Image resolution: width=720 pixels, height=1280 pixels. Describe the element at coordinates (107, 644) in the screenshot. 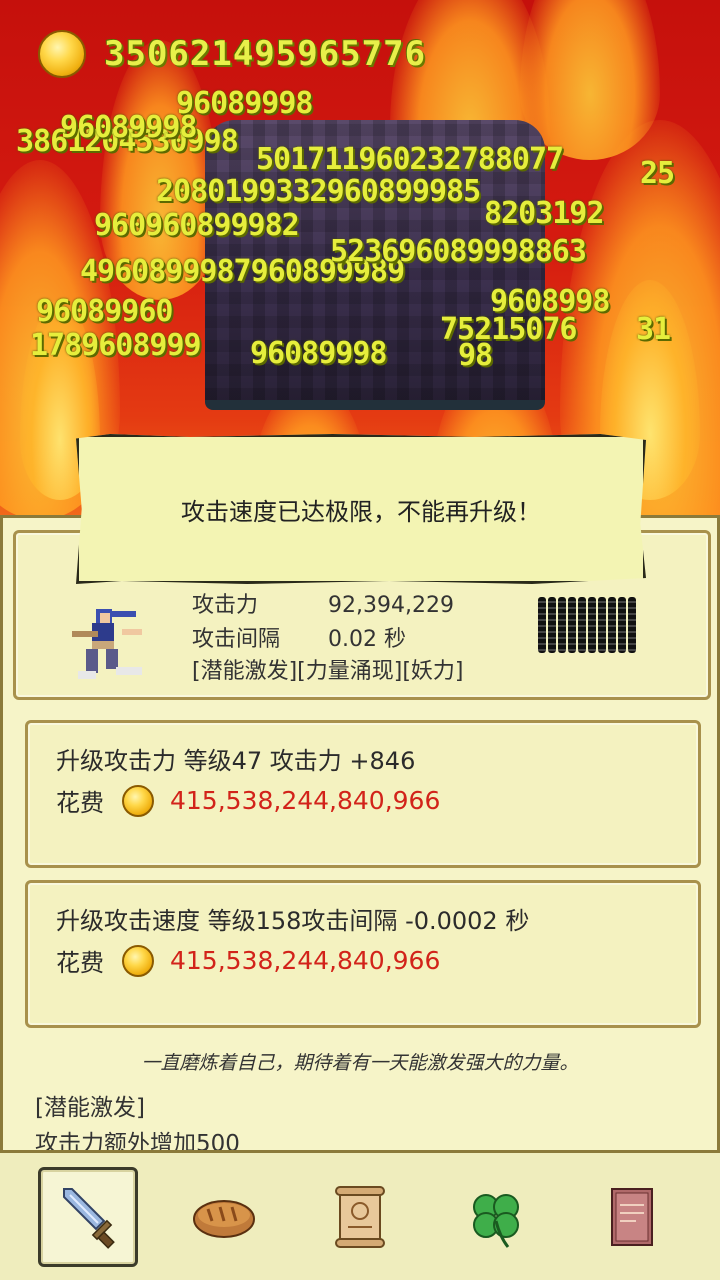

I see `hero-sprite` at that location.